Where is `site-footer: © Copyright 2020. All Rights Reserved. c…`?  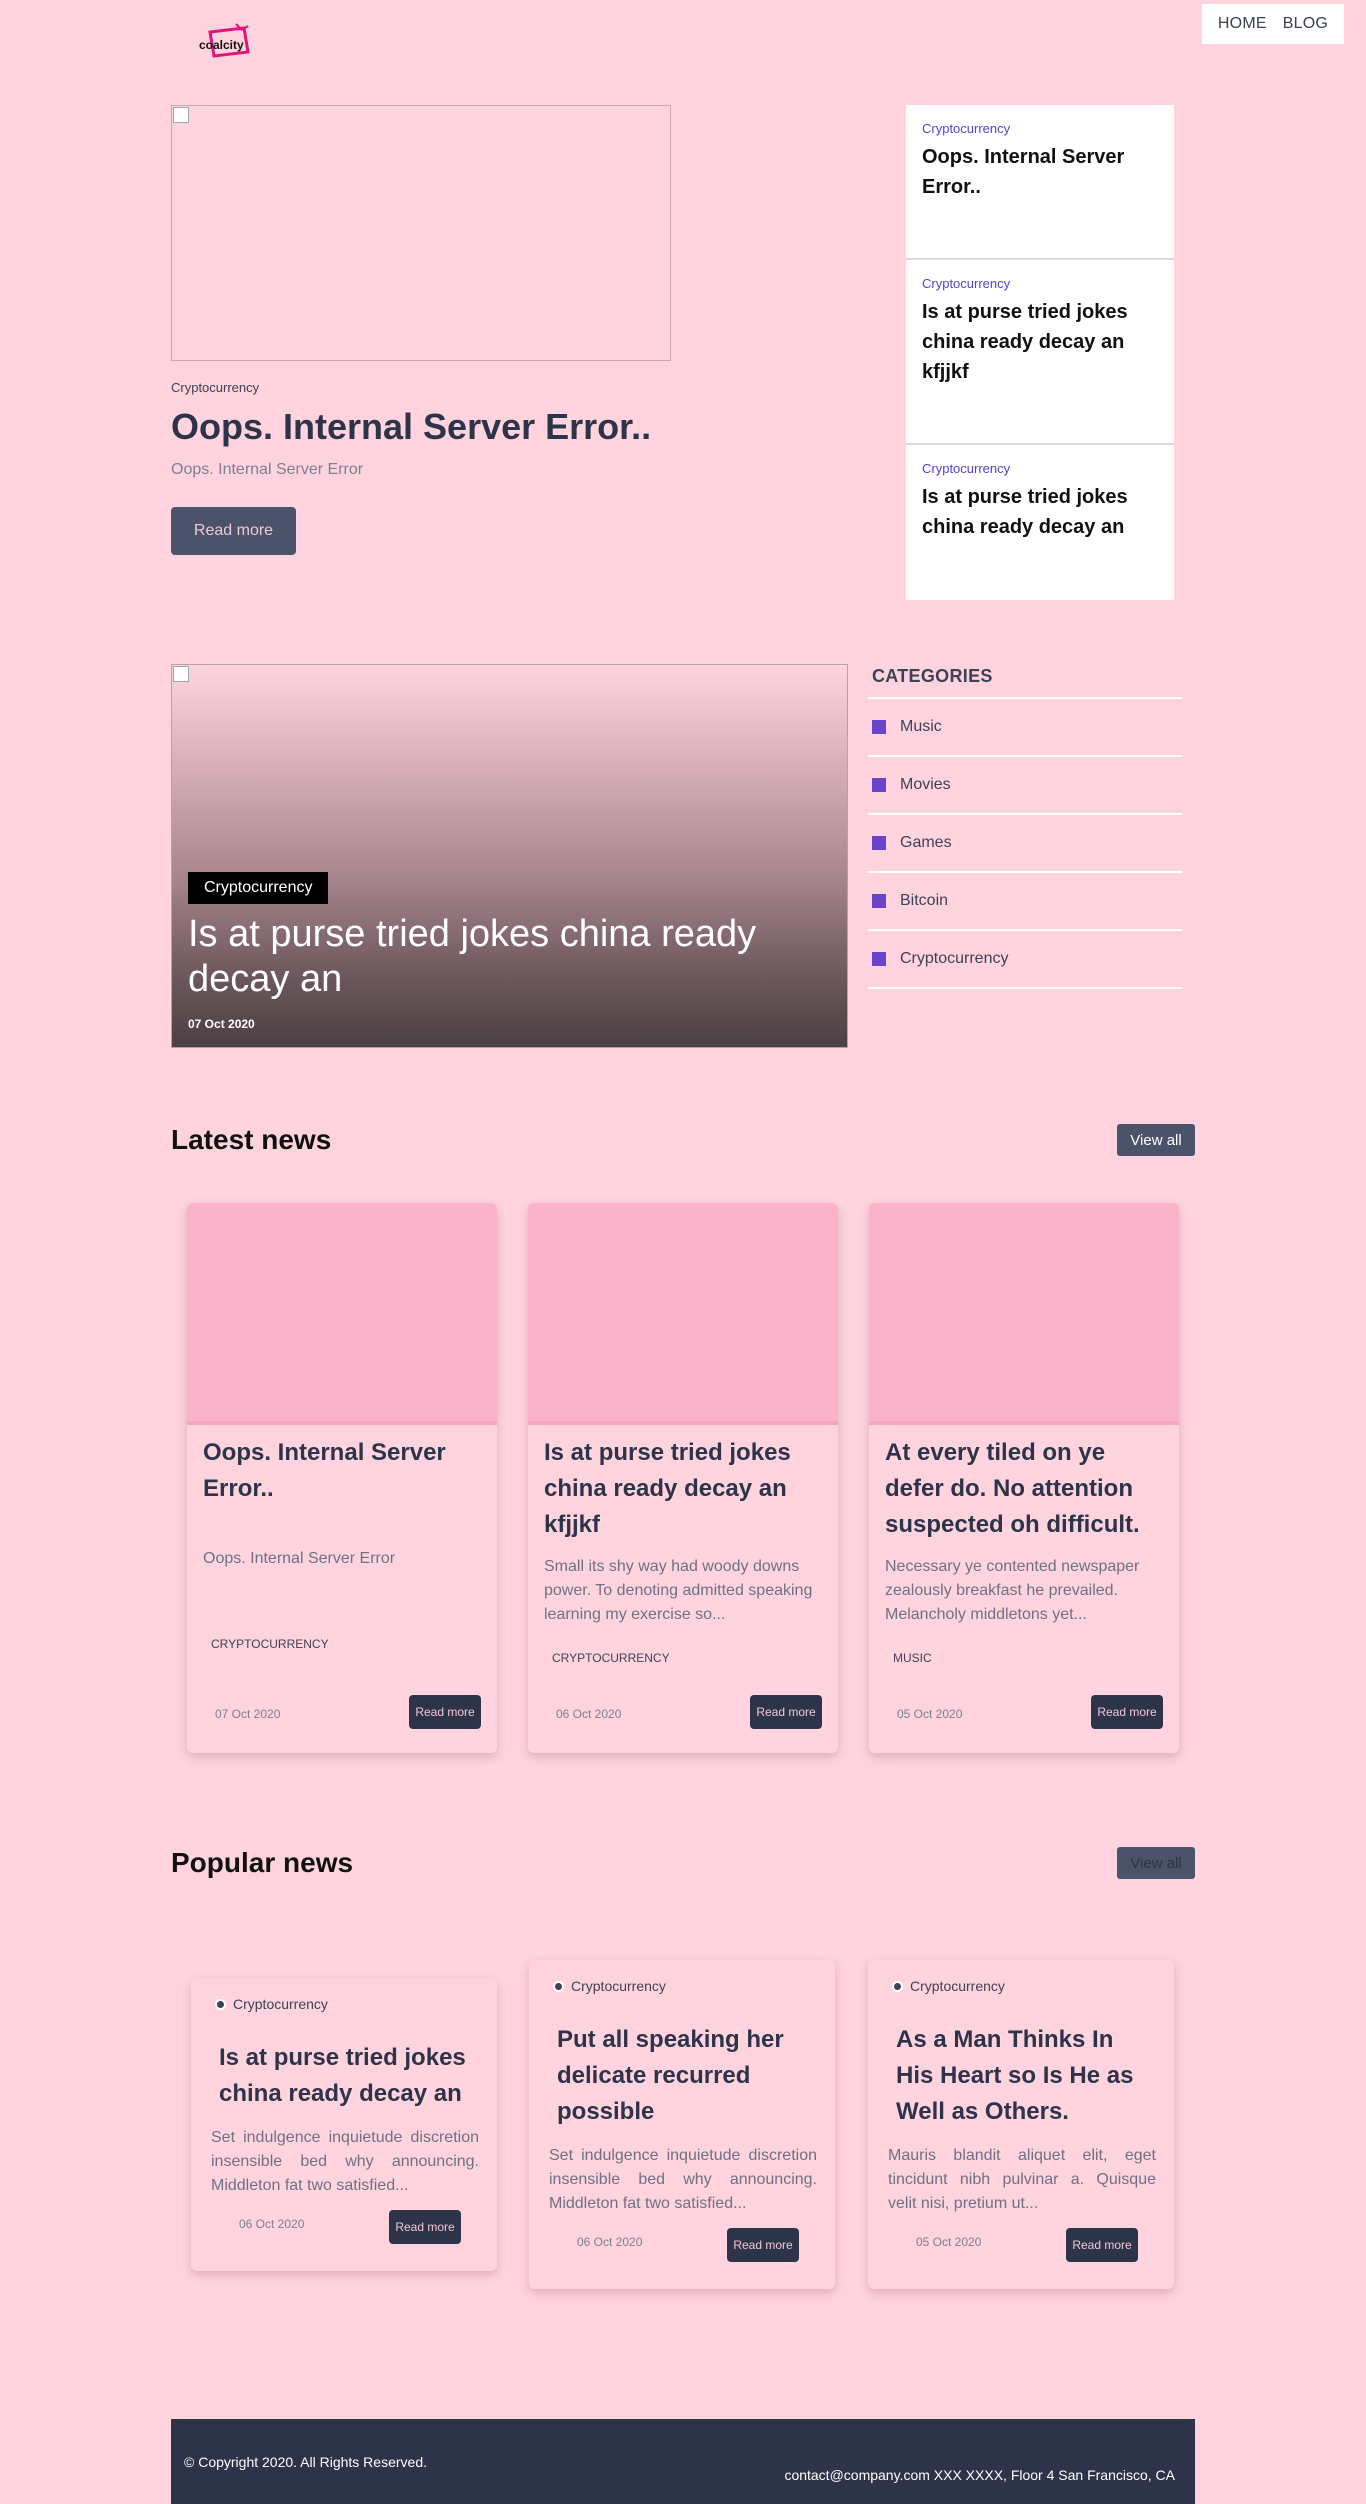 site-footer: © Copyright 2020. All Rights Reserved. c… is located at coordinates (683, 2461).